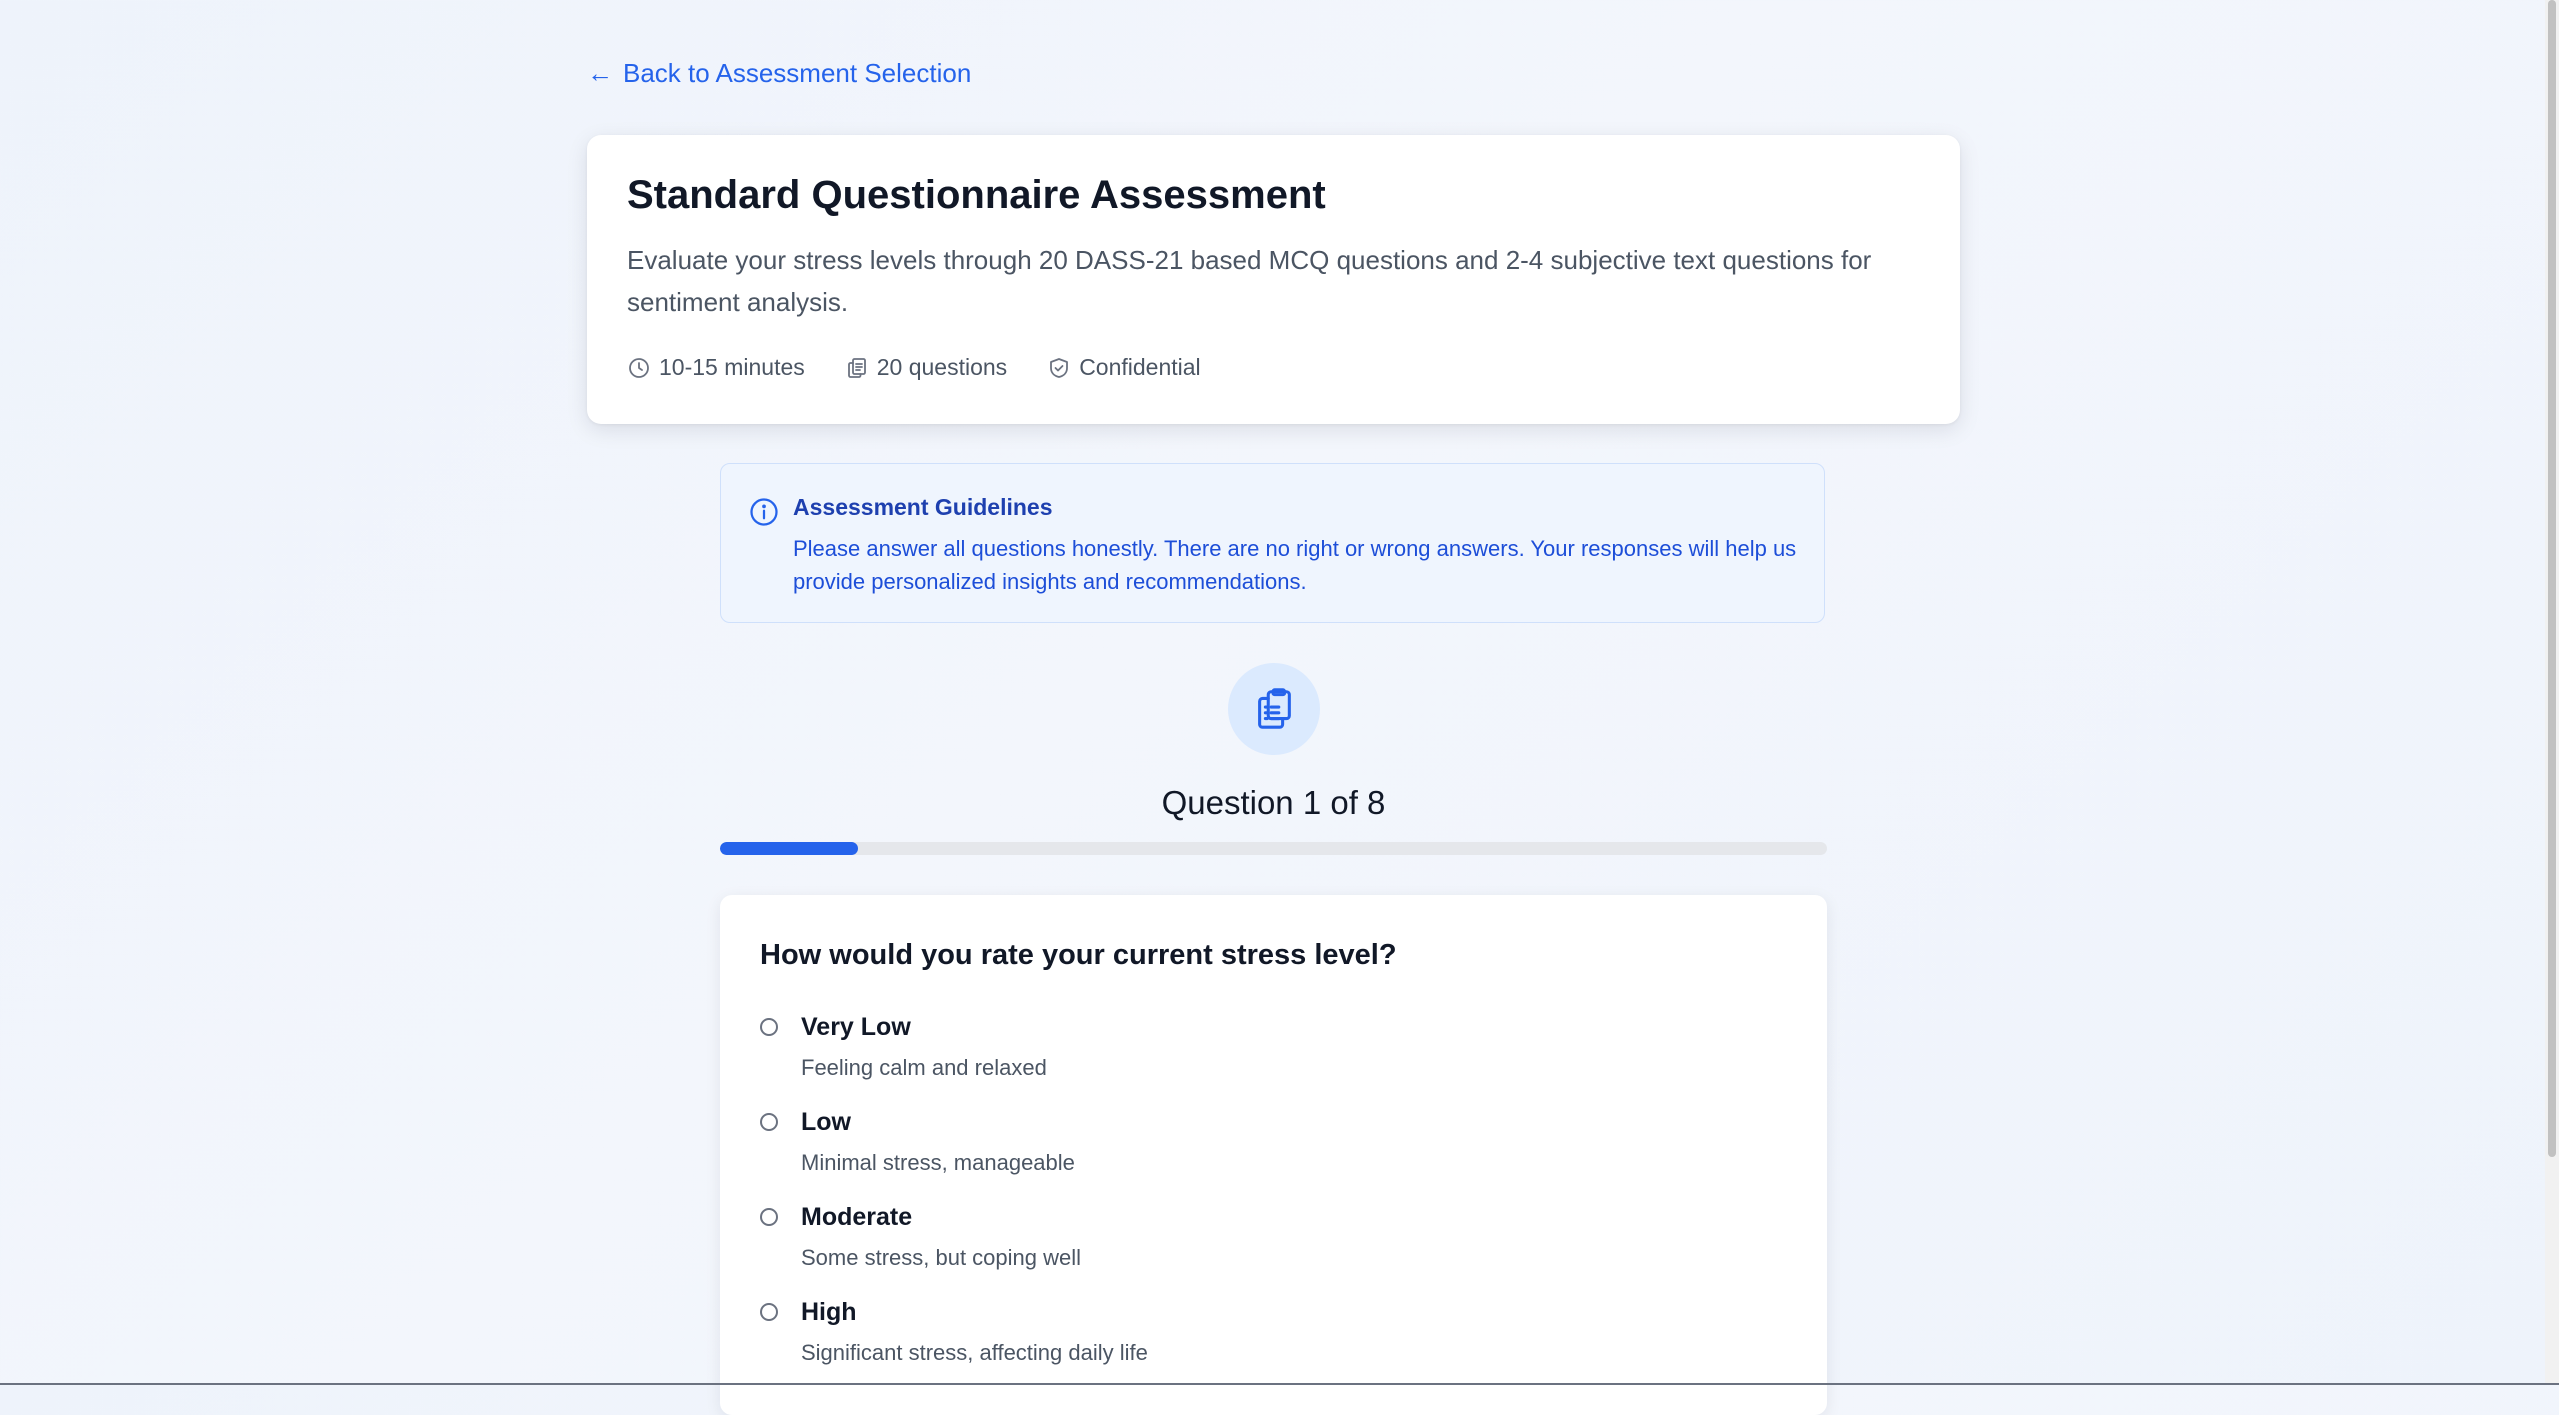  What do you see at coordinates (639, 367) in the screenshot?
I see `clock-icon` at bounding box center [639, 367].